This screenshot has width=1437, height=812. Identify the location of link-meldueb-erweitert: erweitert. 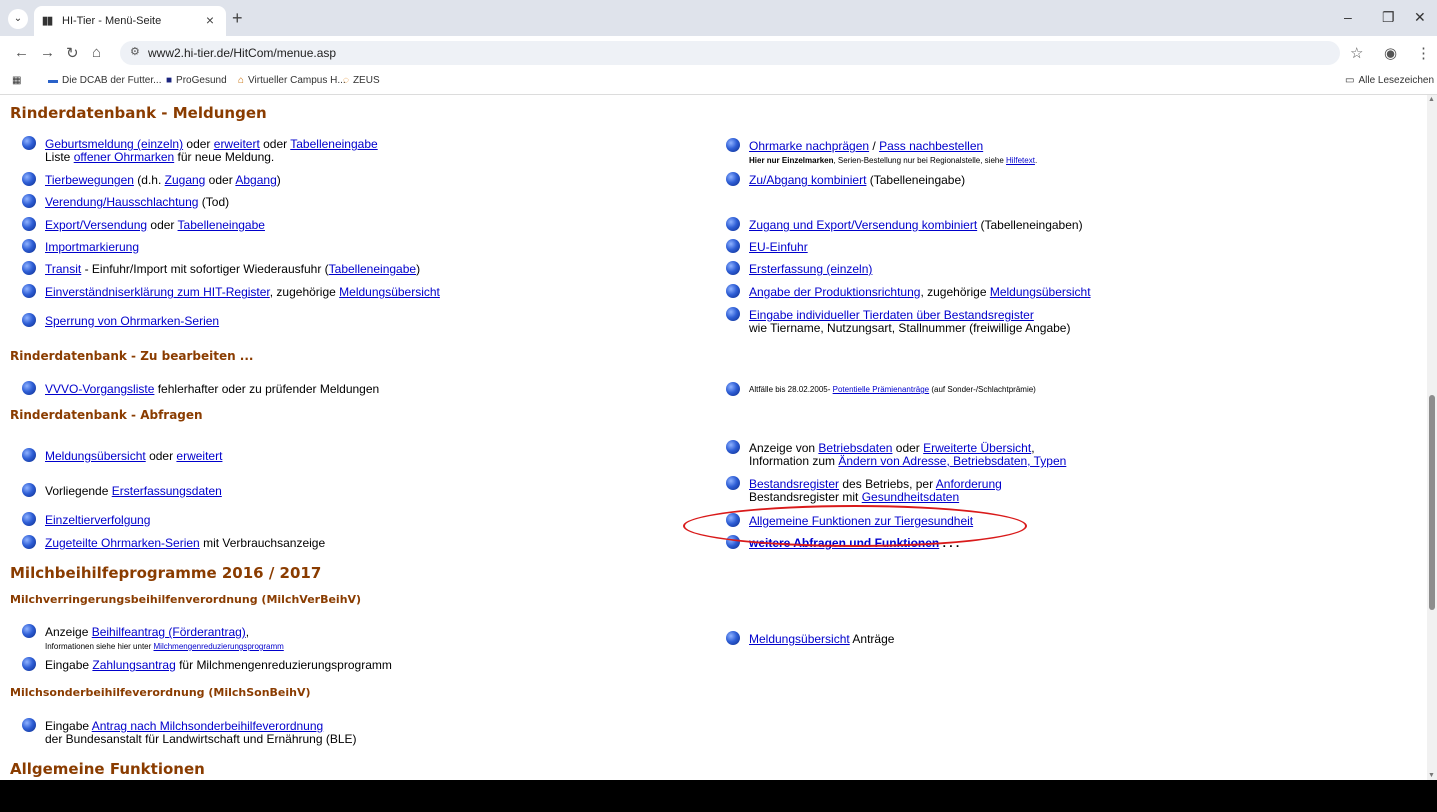
(199, 456).